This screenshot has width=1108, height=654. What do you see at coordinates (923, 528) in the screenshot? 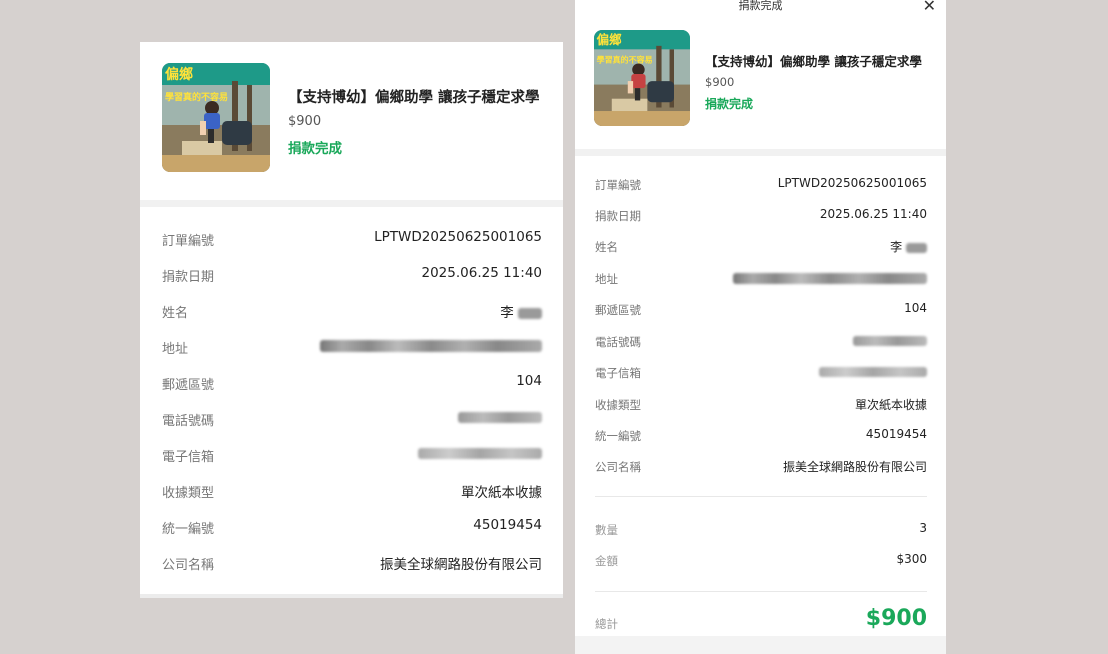
I see `quantity-value: 3` at bounding box center [923, 528].